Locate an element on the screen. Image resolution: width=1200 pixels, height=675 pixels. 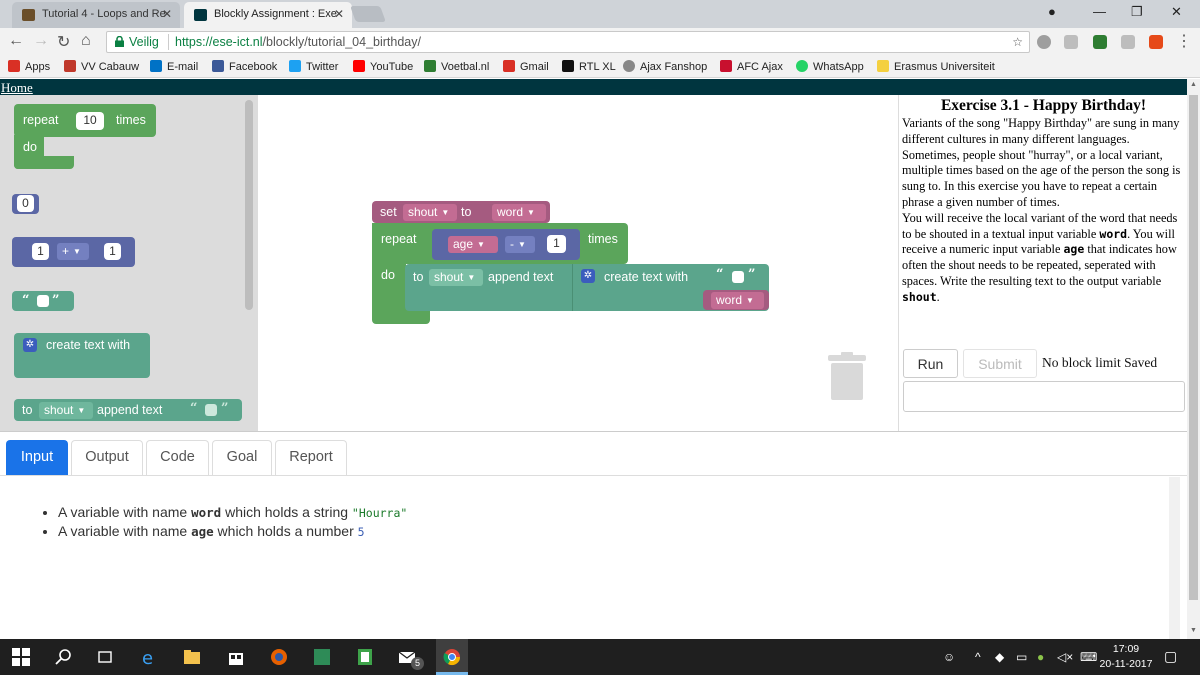
tab-report: Report is located at coordinates (311, 457).